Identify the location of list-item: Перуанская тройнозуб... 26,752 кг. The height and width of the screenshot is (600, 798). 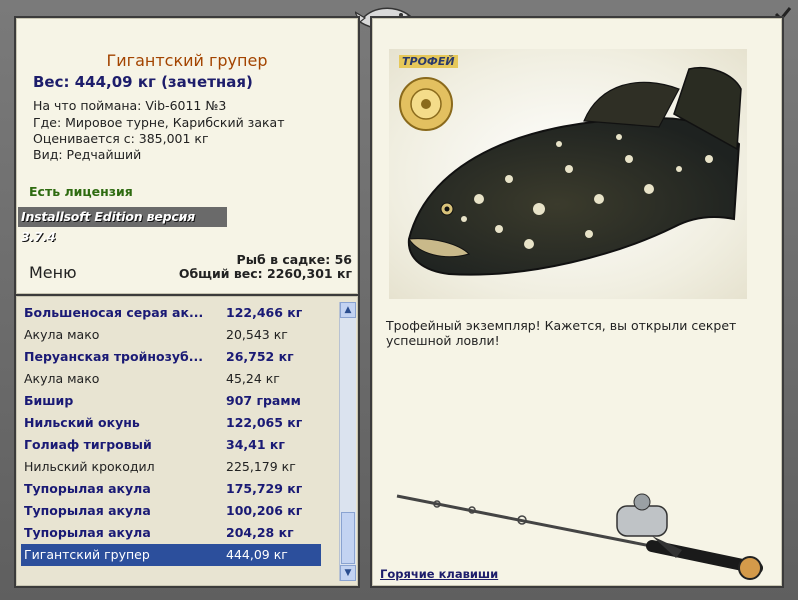
(171, 357).